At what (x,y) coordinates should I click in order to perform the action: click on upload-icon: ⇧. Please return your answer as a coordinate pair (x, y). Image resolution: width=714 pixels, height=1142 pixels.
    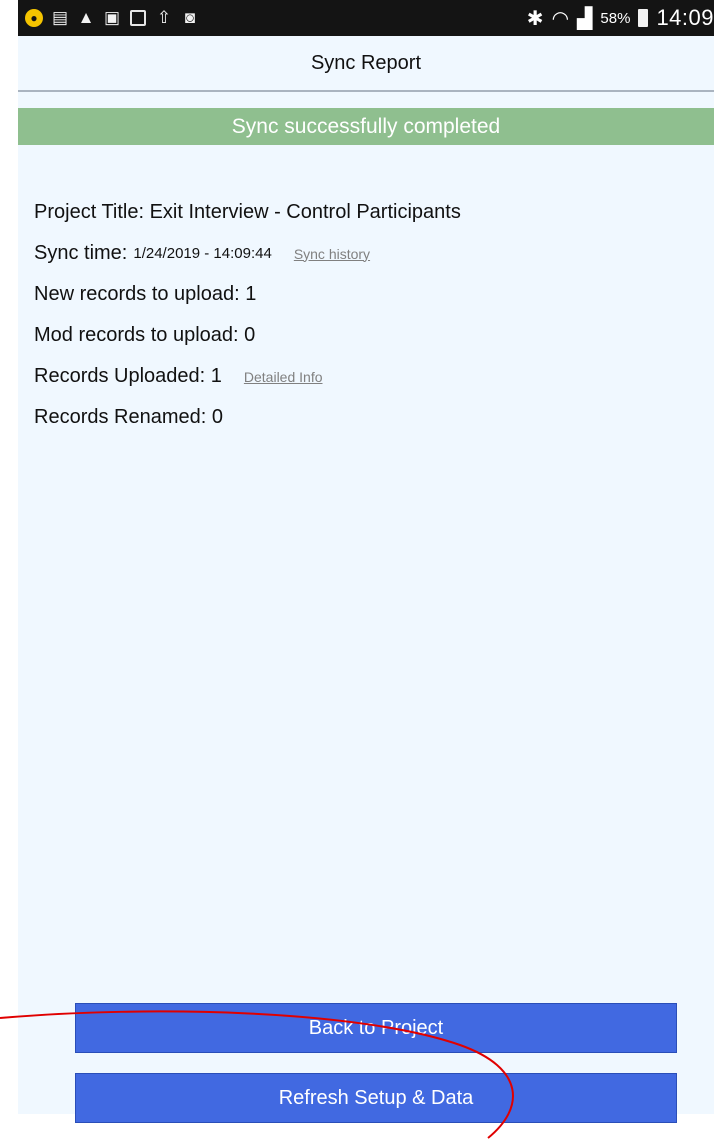
    Looking at the image, I should click on (164, 17).